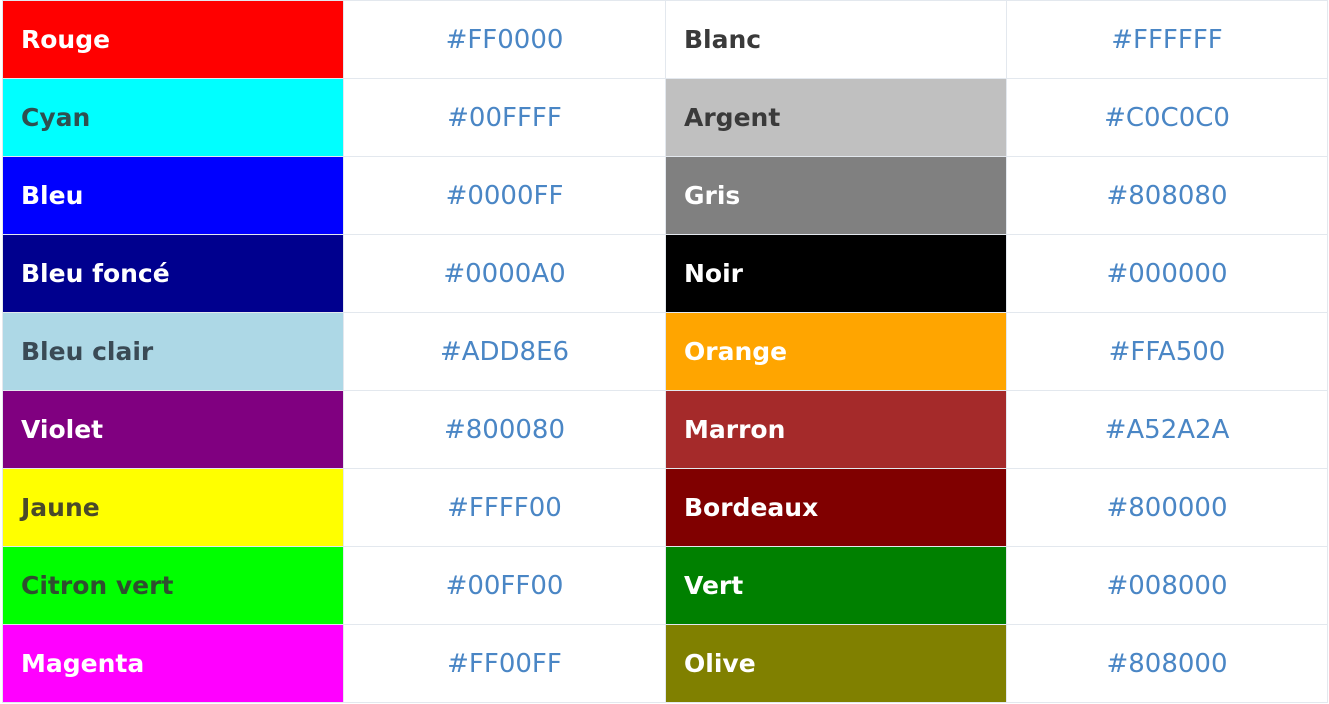 The height and width of the screenshot is (704, 1329). What do you see at coordinates (504, 117) in the screenshot?
I see `color-hex-cyan: #00FFFF` at bounding box center [504, 117].